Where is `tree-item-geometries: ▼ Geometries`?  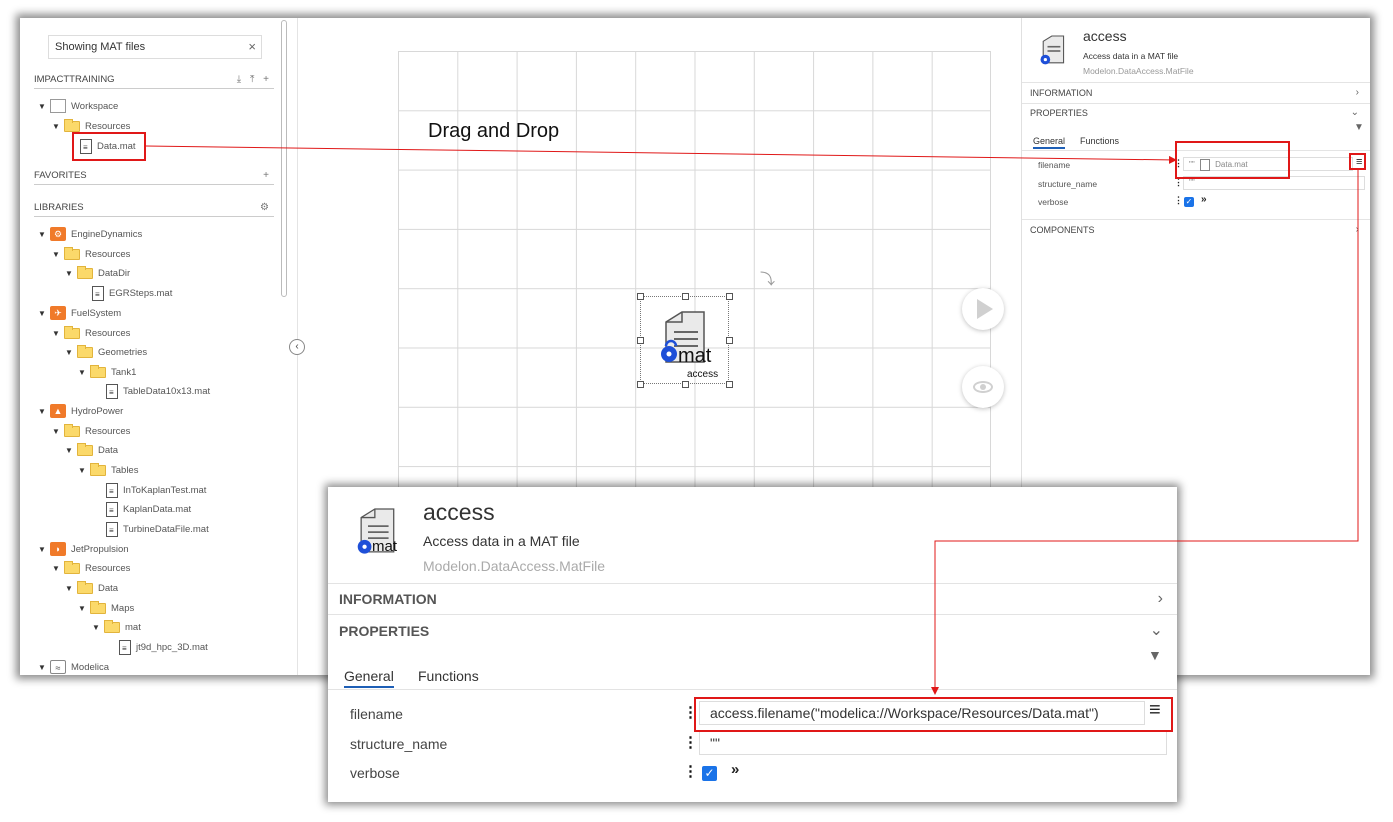 tree-item-geometries: ▼ Geometries is located at coordinates (106, 352).